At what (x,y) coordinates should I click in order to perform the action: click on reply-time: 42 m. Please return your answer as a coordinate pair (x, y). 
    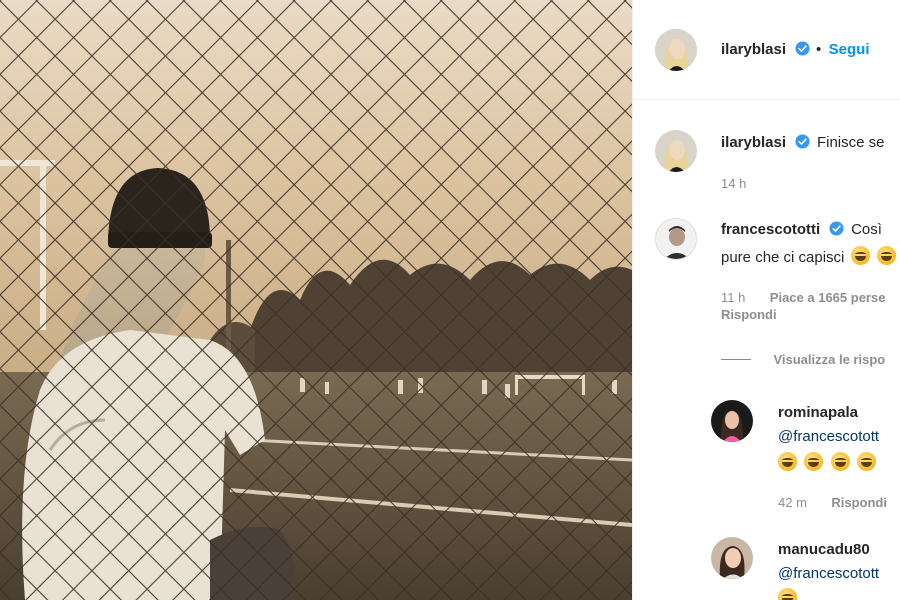
    Looking at the image, I should click on (792, 502).